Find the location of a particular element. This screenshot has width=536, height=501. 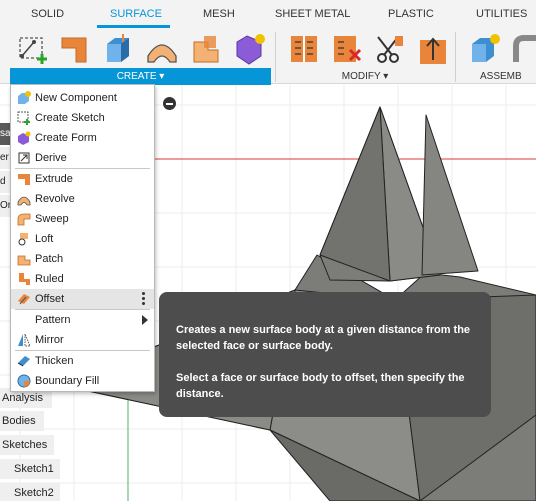

menu-item-label: Thicken is located at coordinates (54, 361).